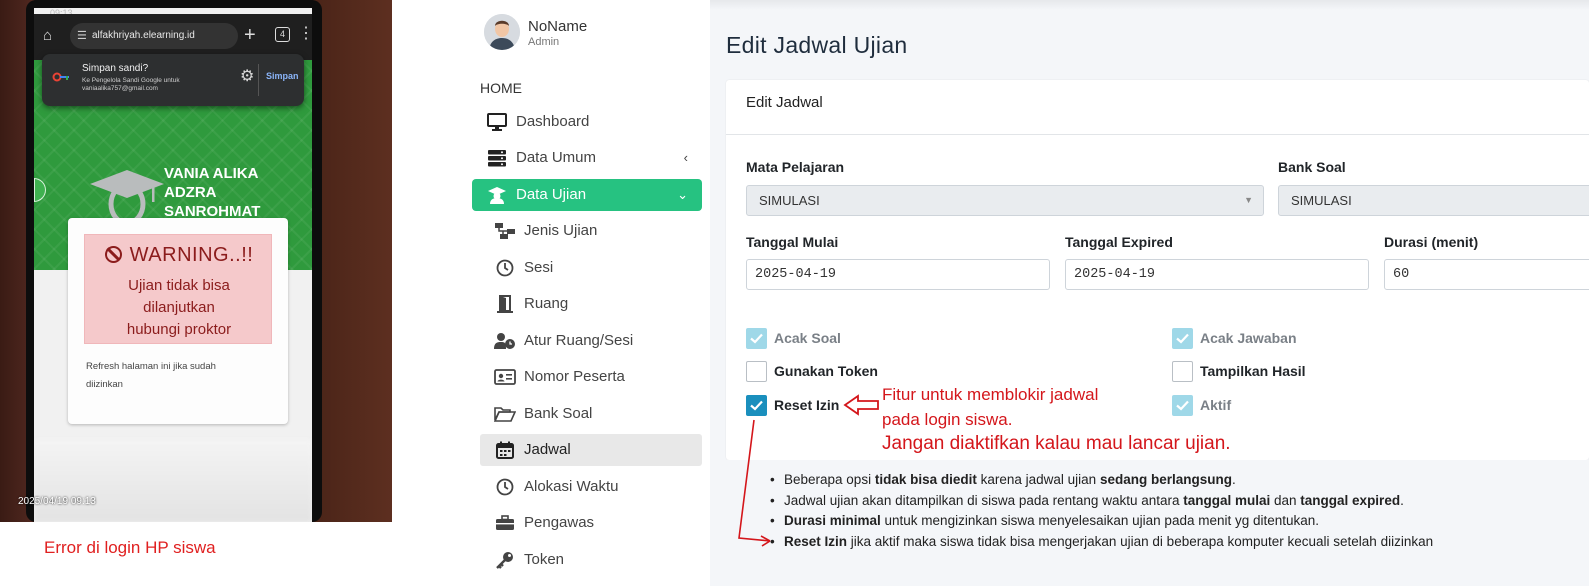 The height and width of the screenshot is (586, 1589). What do you see at coordinates (754, 480) in the screenshot?
I see `annotation-connector-line` at bounding box center [754, 480].